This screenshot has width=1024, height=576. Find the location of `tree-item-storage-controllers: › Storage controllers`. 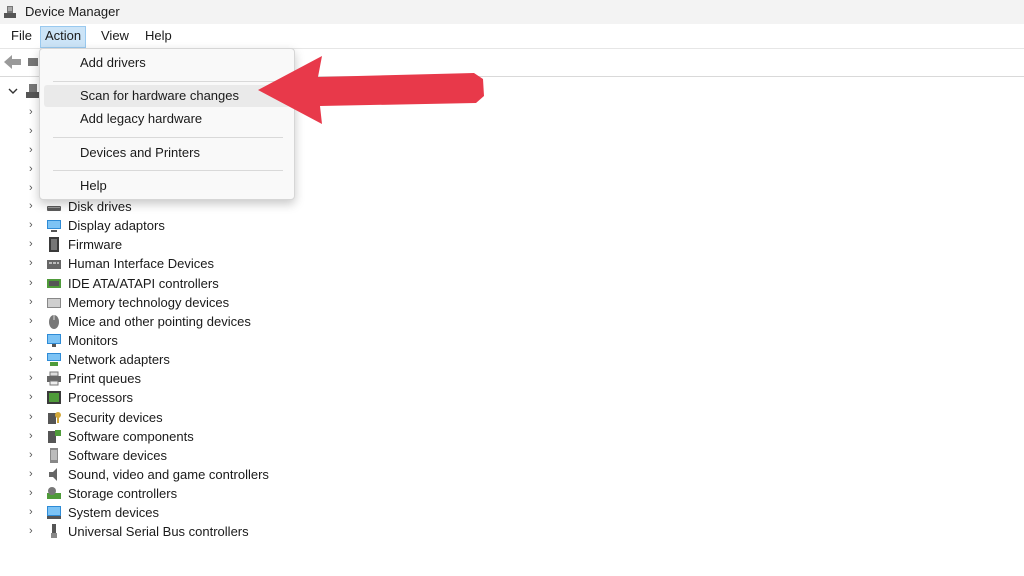

tree-item-storage-controllers: › Storage controllers is located at coordinates (200, 493).